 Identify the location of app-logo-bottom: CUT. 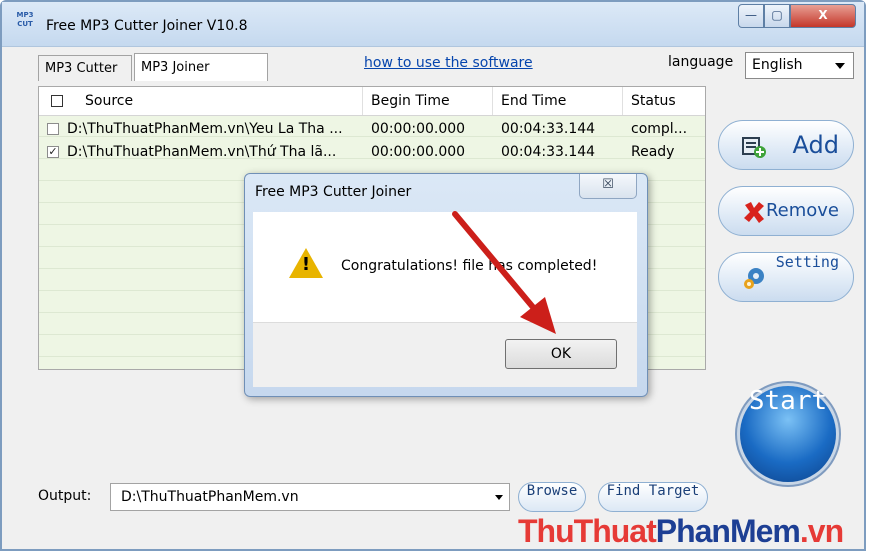
(25, 24).